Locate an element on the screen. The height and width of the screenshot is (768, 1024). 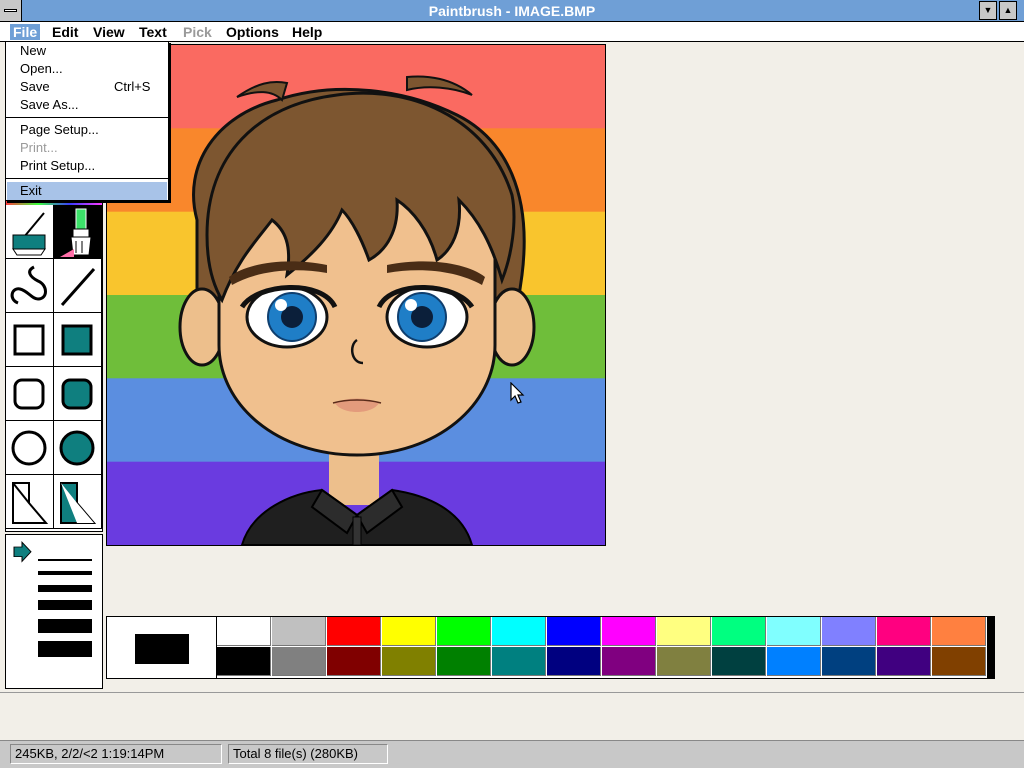
filled-circle-tool is located at coordinates (78, 448).